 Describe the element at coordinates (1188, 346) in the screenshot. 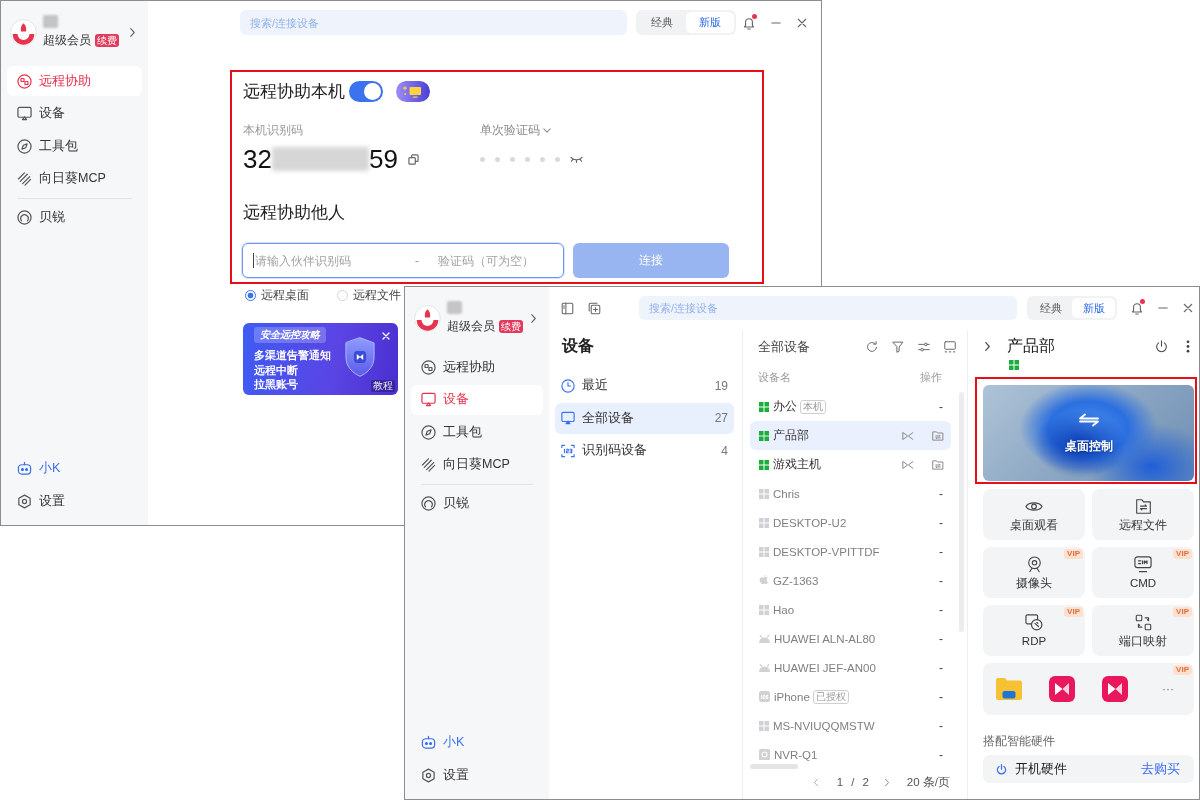

I see `more-icon` at that location.